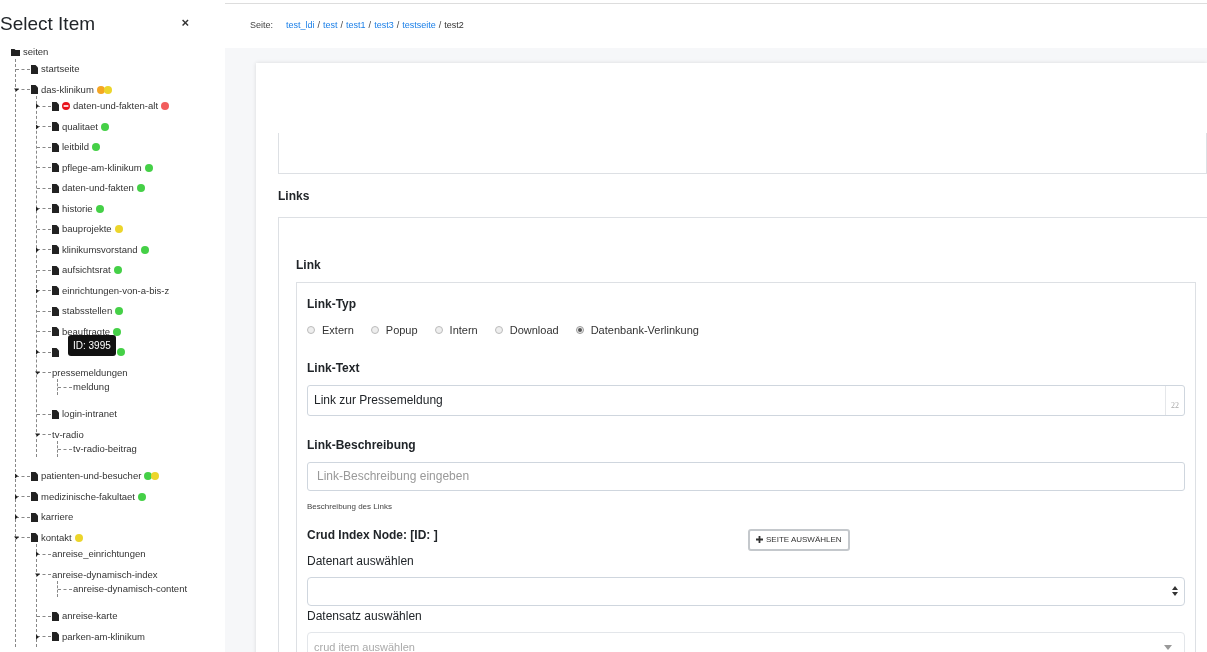  What do you see at coordinates (68, 434) in the screenshot?
I see `tree-item-label: tv-radio` at bounding box center [68, 434].